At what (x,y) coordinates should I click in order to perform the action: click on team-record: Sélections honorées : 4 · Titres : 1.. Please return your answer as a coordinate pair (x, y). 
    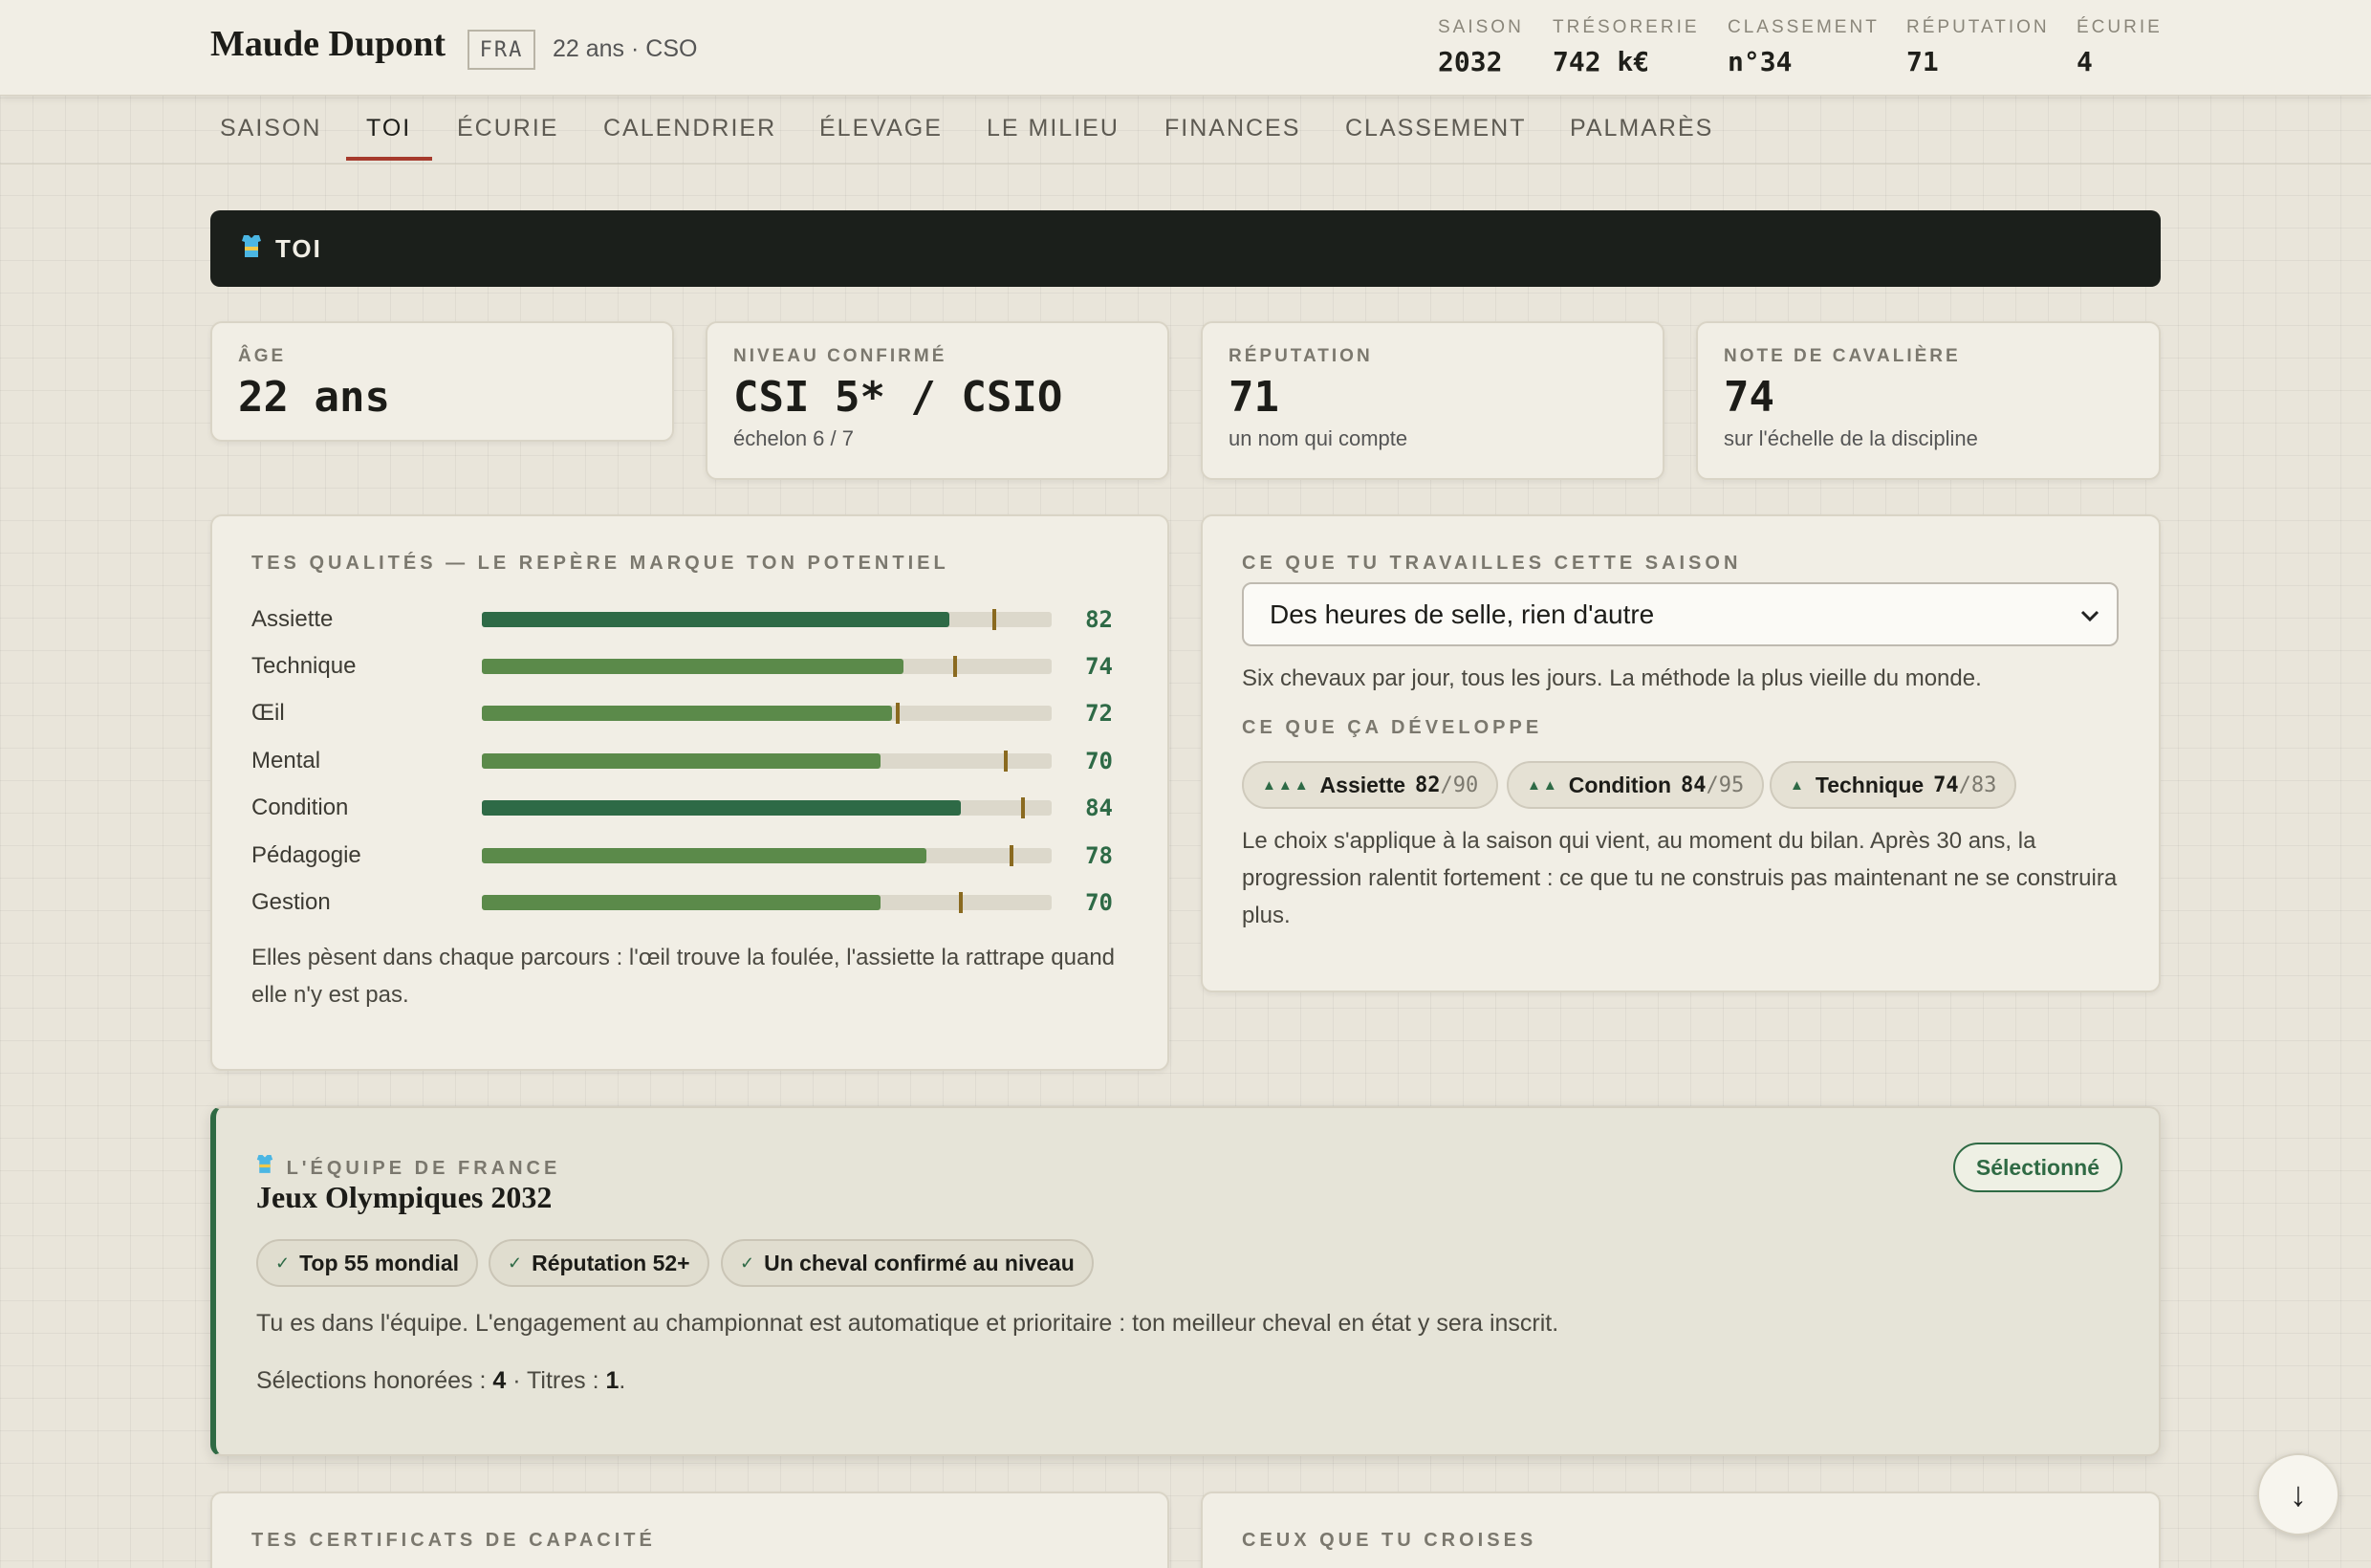
    Looking at the image, I should click on (440, 1381).